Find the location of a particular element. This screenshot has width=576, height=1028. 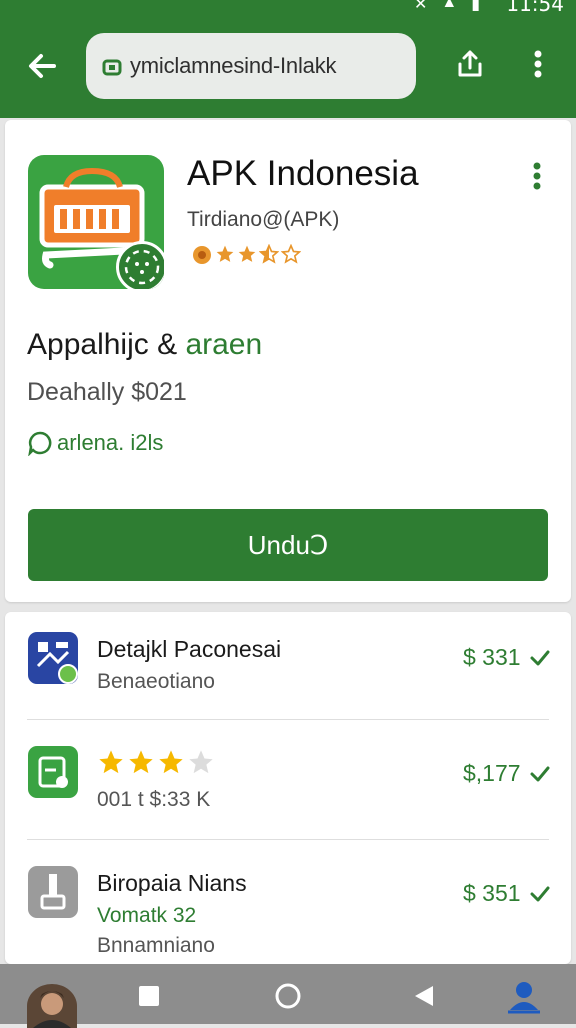

app-badge is located at coordinates (140, 265).